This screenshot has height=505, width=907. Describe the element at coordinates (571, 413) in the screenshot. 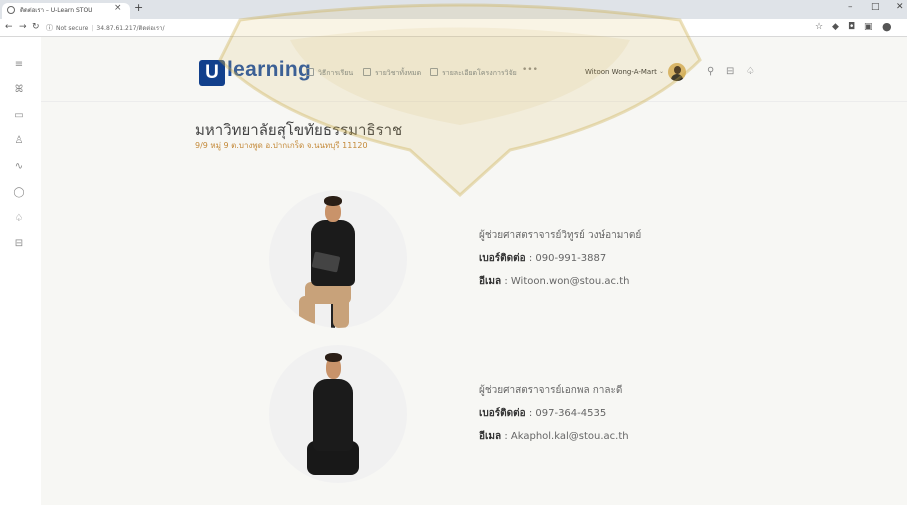

I see `phone-value: 097-364-4535` at that location.